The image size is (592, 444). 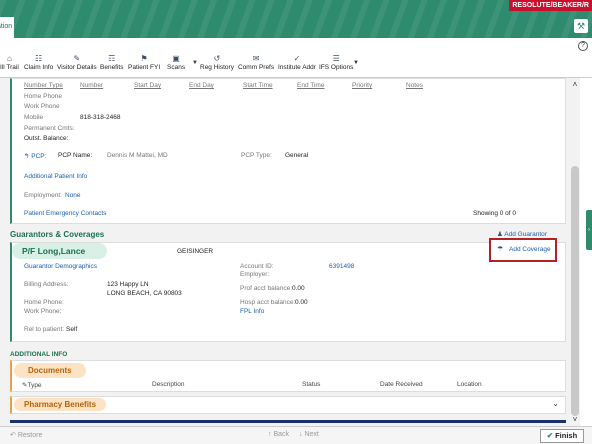 What do you see at coordinates (144, 293) in the screenshot?
I see `billing-address-line2: LONG BEACH, CA 90803` at bounding box center [144, 293].